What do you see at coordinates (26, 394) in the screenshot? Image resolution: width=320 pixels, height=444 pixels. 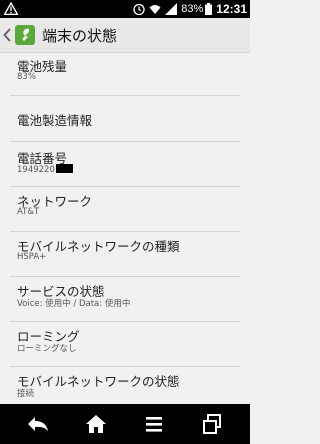 I see `item-summary: 接続` at bounding box center [26, 394].